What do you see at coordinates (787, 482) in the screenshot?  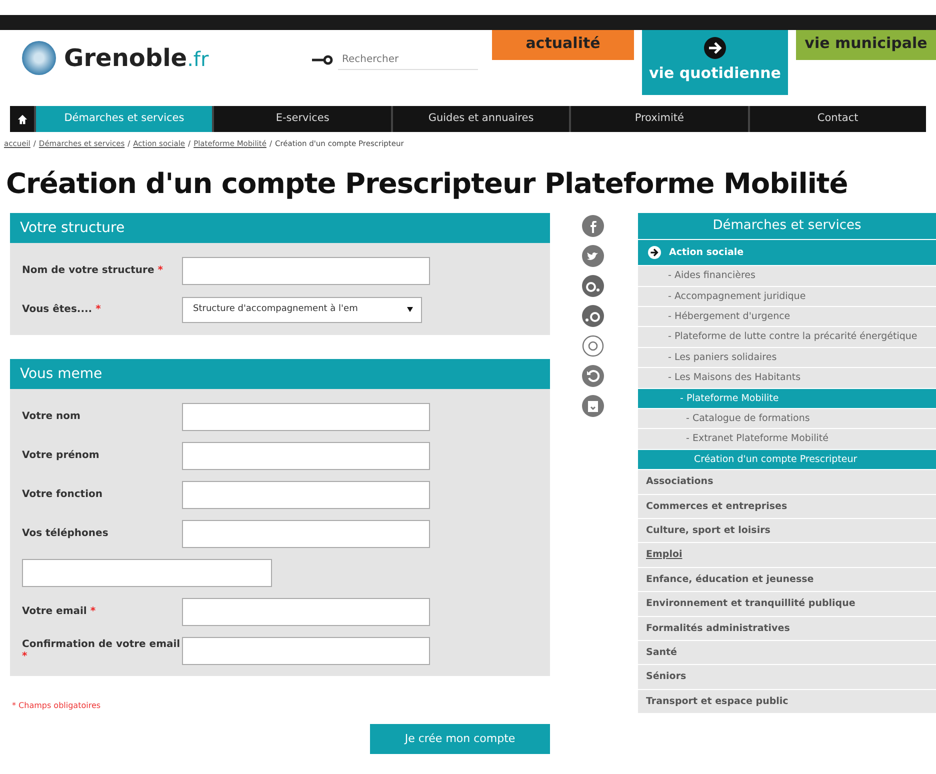 I see `sidebar-item: Associations` at bounding box center [787, 482].